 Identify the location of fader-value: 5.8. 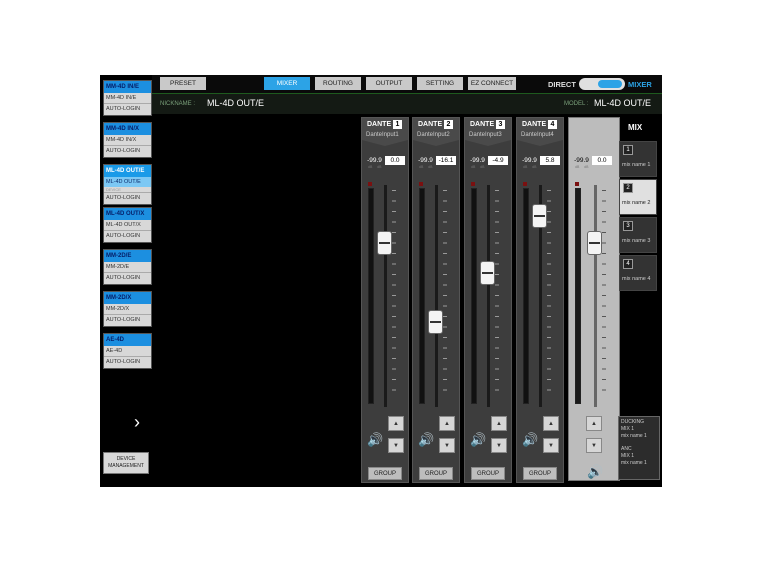
(550, 160).